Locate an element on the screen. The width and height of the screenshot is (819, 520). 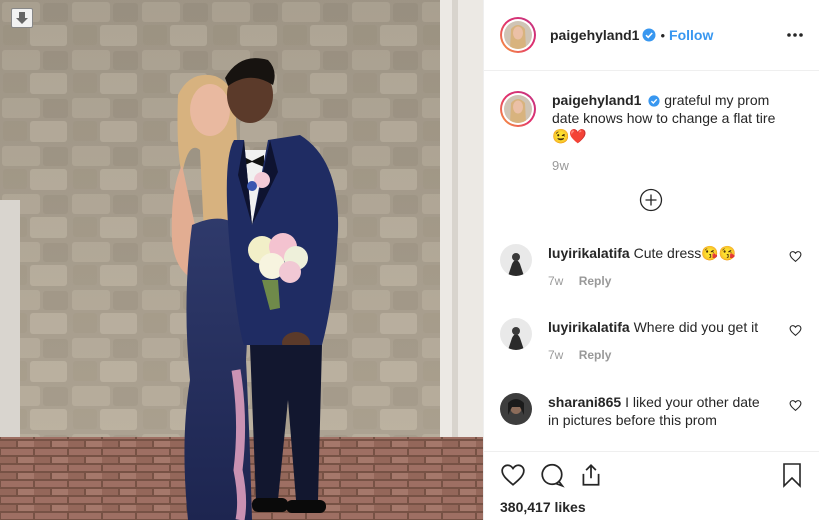
action-bar: 380,417 likes is located at coordinates (651, 485).